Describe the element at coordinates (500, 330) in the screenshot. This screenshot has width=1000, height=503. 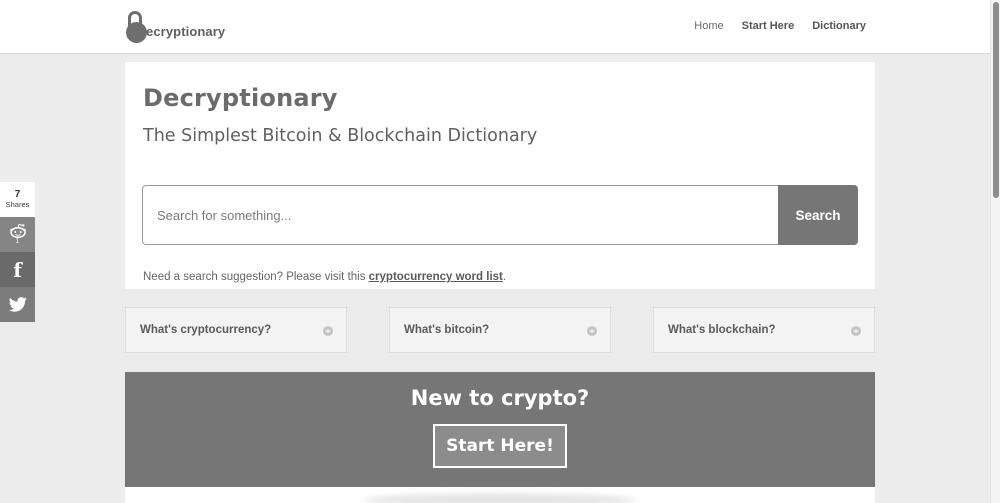
I see `faq-item-bitcoin: What's bitcoin? +` at that location.